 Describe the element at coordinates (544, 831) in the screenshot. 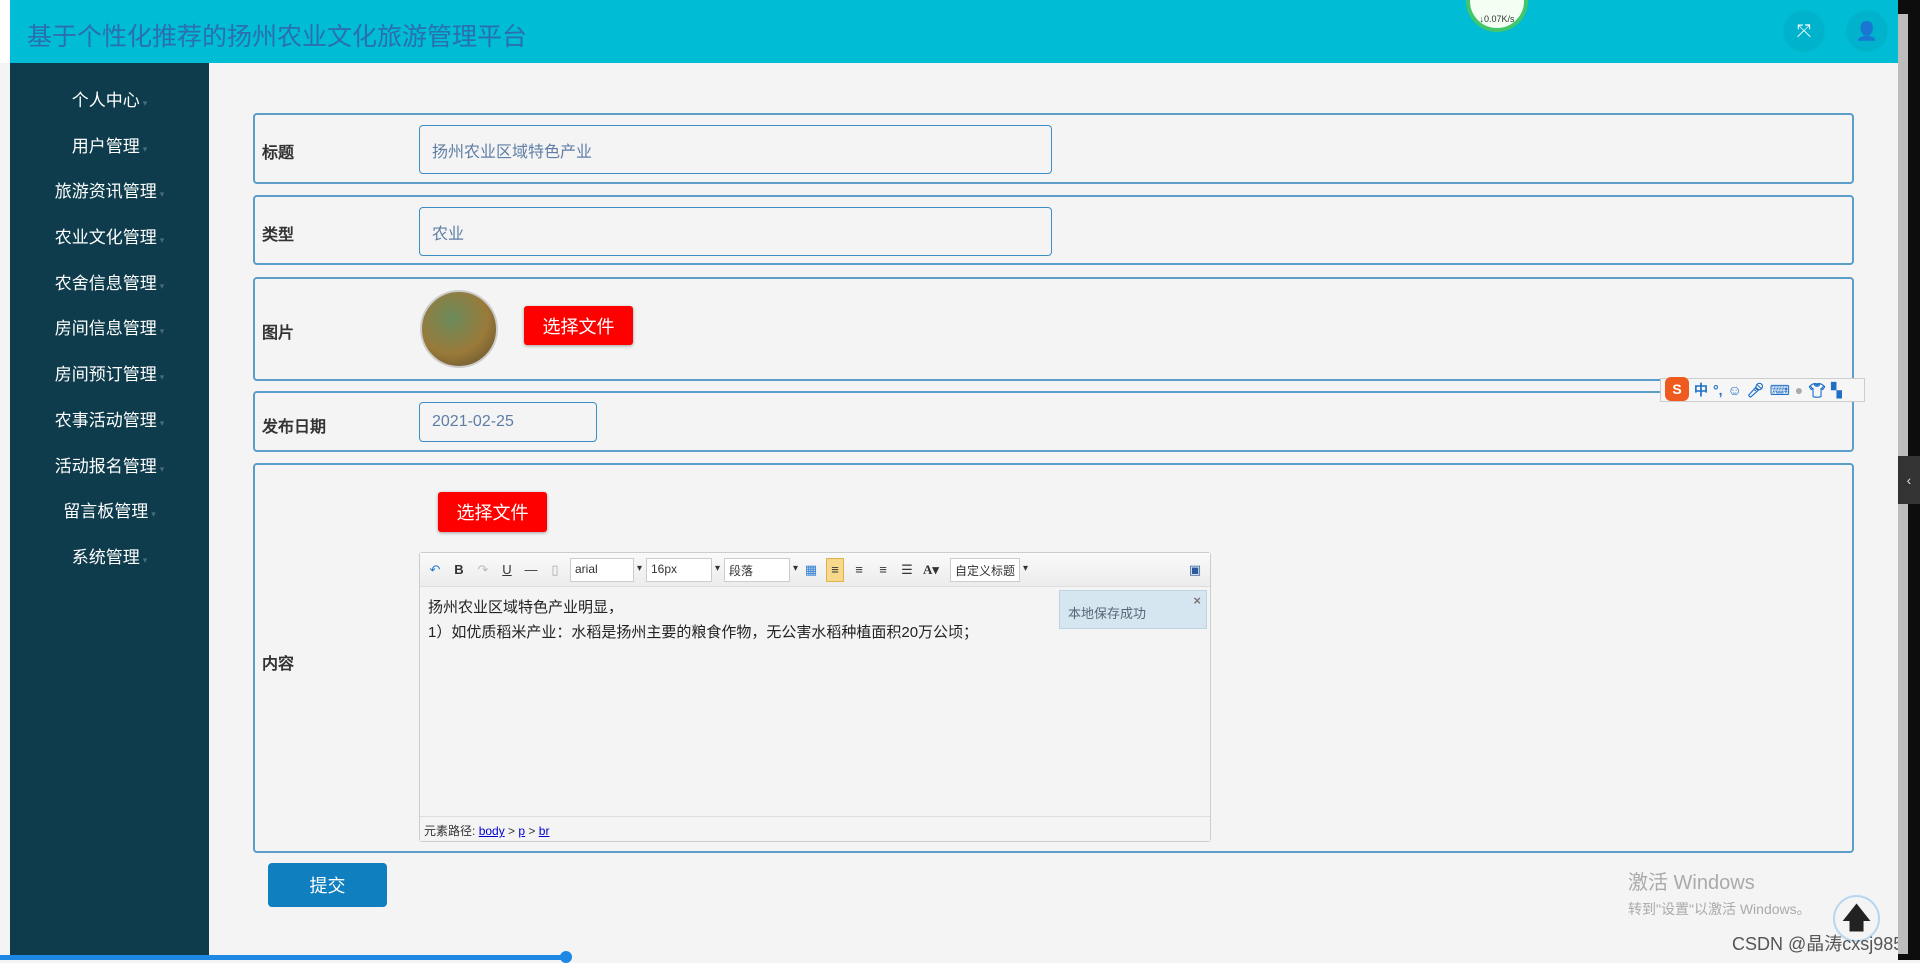

I see `path-link: br` at that location.